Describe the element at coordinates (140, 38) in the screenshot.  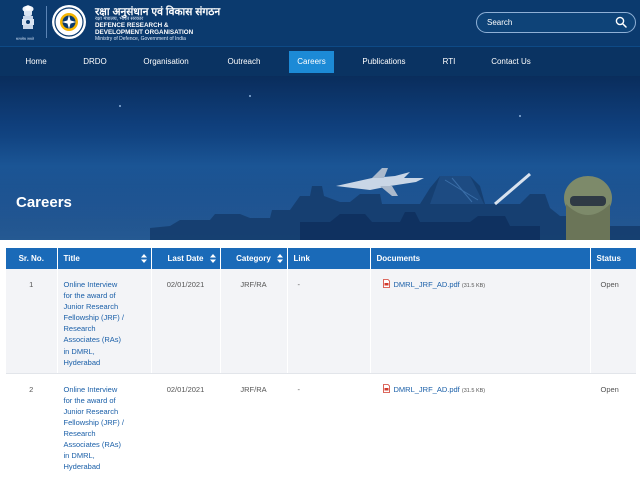
I see `ministry-en: Ministry of Defence, Government of India` at that location.